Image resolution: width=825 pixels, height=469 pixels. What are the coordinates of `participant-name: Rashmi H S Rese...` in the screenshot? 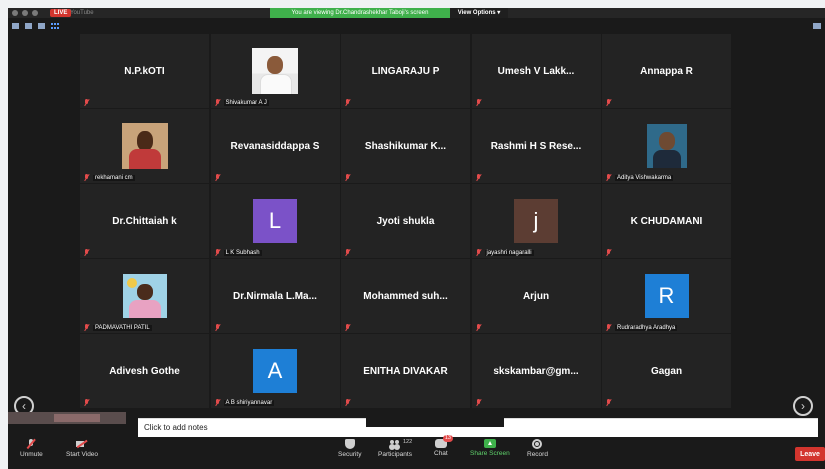 It's located at (536, 146).